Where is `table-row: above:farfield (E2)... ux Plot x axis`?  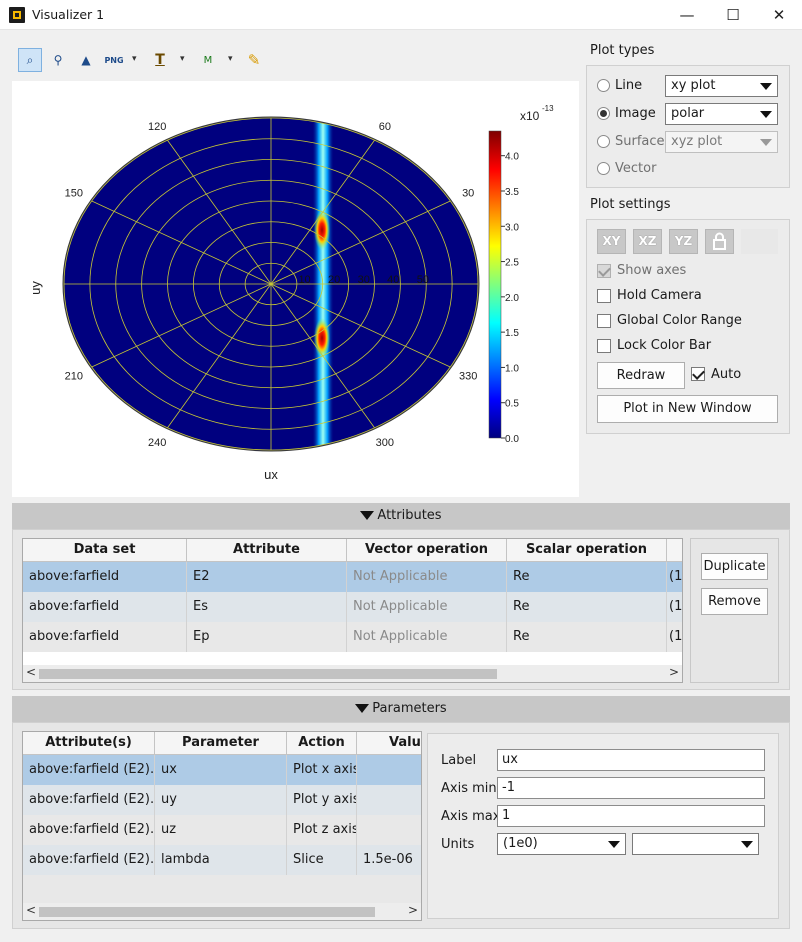
table-row: above:farfield (E2)... ux Plot x axis is located at coordinates (222, 770).